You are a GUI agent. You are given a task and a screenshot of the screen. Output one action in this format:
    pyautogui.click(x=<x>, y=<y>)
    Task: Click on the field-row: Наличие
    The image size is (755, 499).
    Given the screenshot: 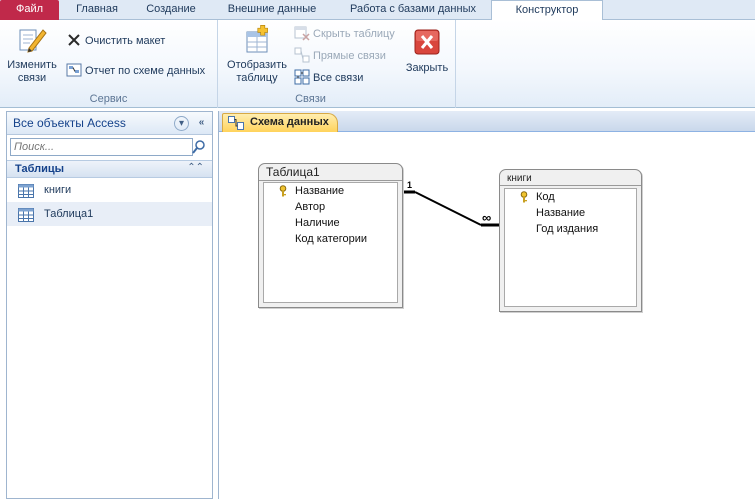 What is the action you would take?
    pyautogui.click(x=330, y=223)
    